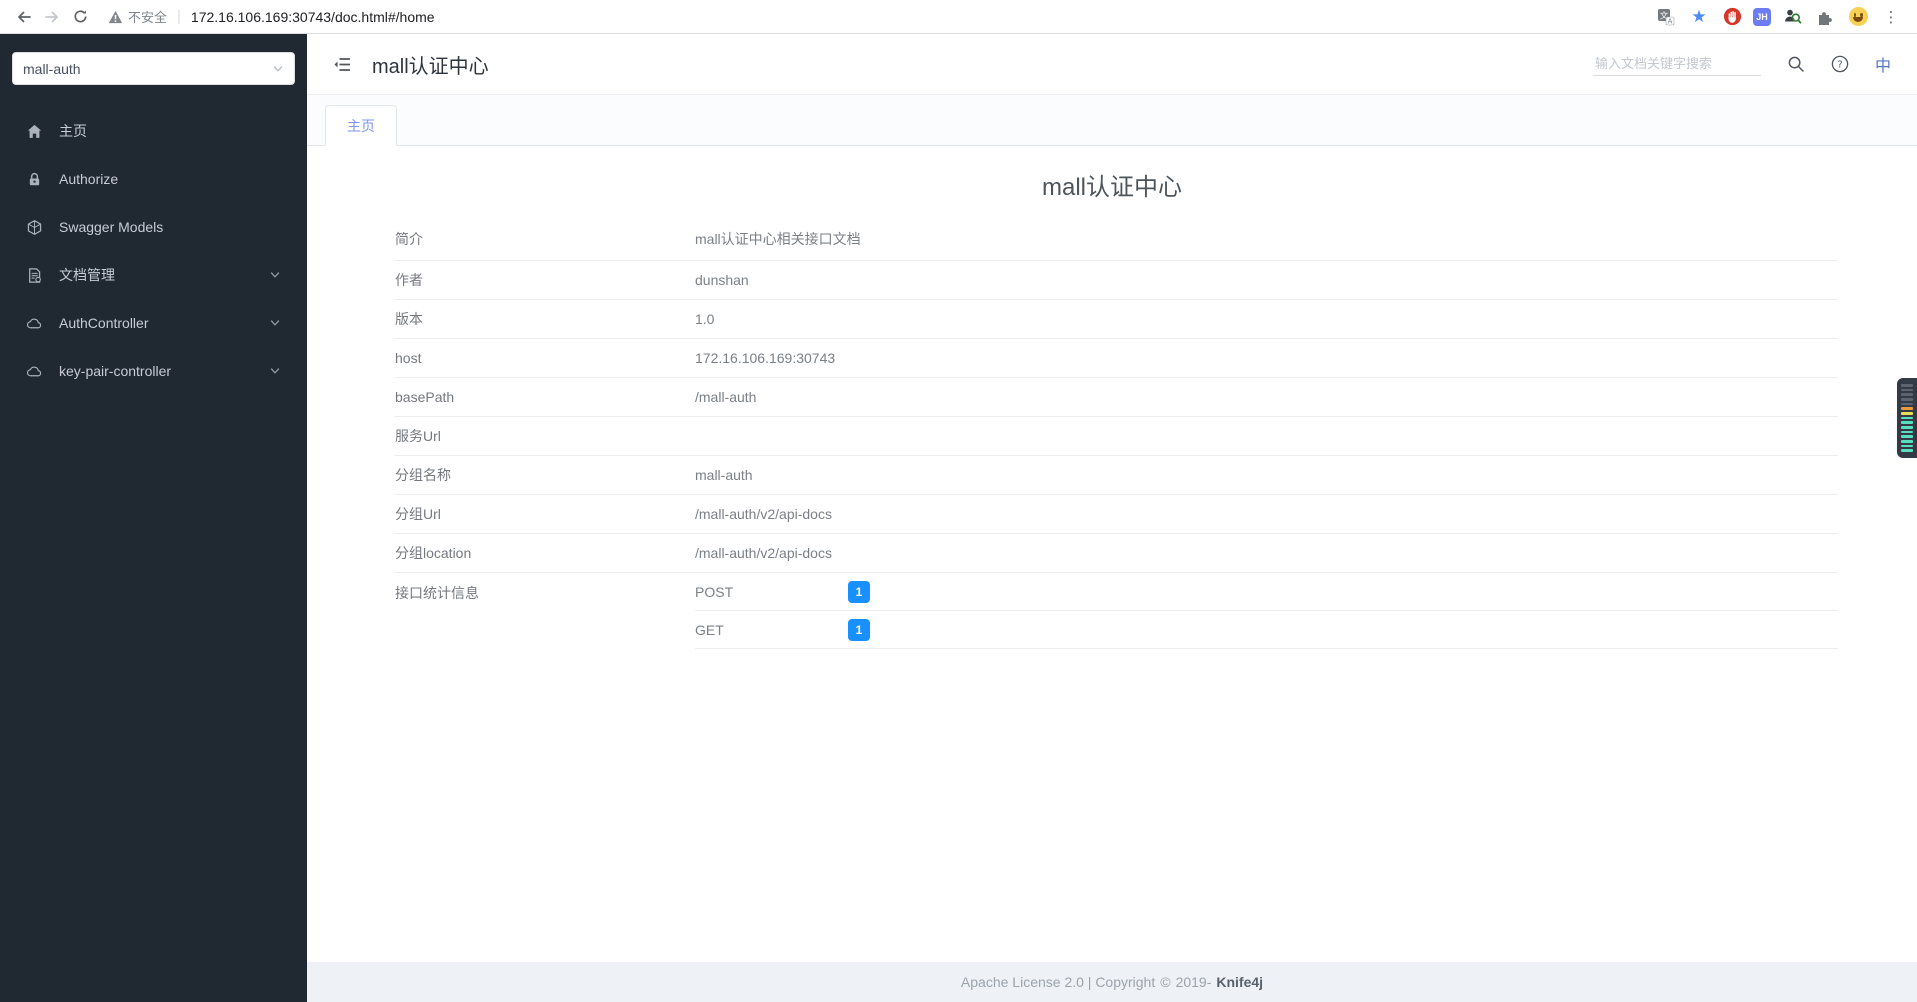 This screenshot has height=1002, width=1917. I want to click on sidebar-item-label: key-pair-controller, so click(115, 371).